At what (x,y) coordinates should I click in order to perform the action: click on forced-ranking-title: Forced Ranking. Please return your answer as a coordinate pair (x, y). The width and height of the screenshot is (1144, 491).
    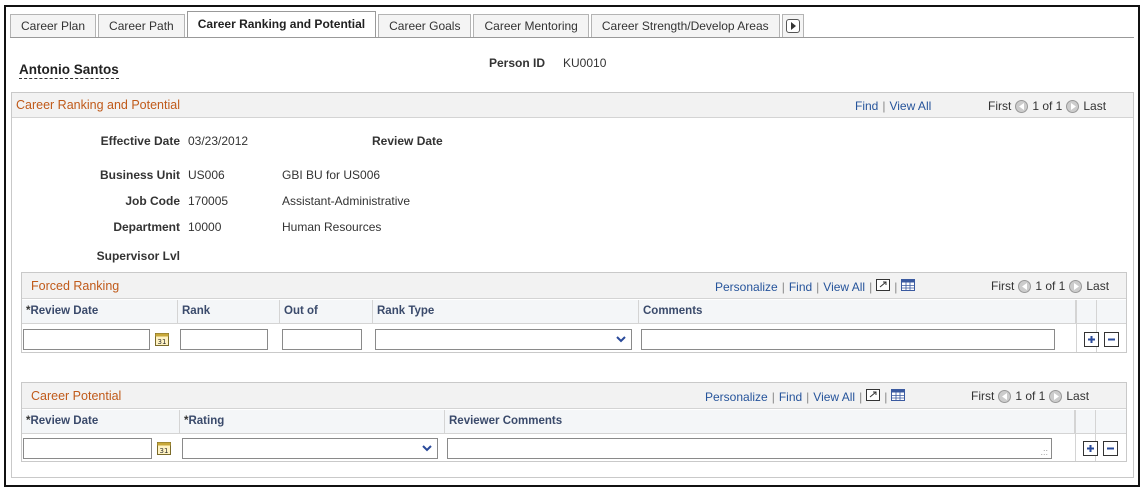
    Looking at the image, I should click on (75, 286).